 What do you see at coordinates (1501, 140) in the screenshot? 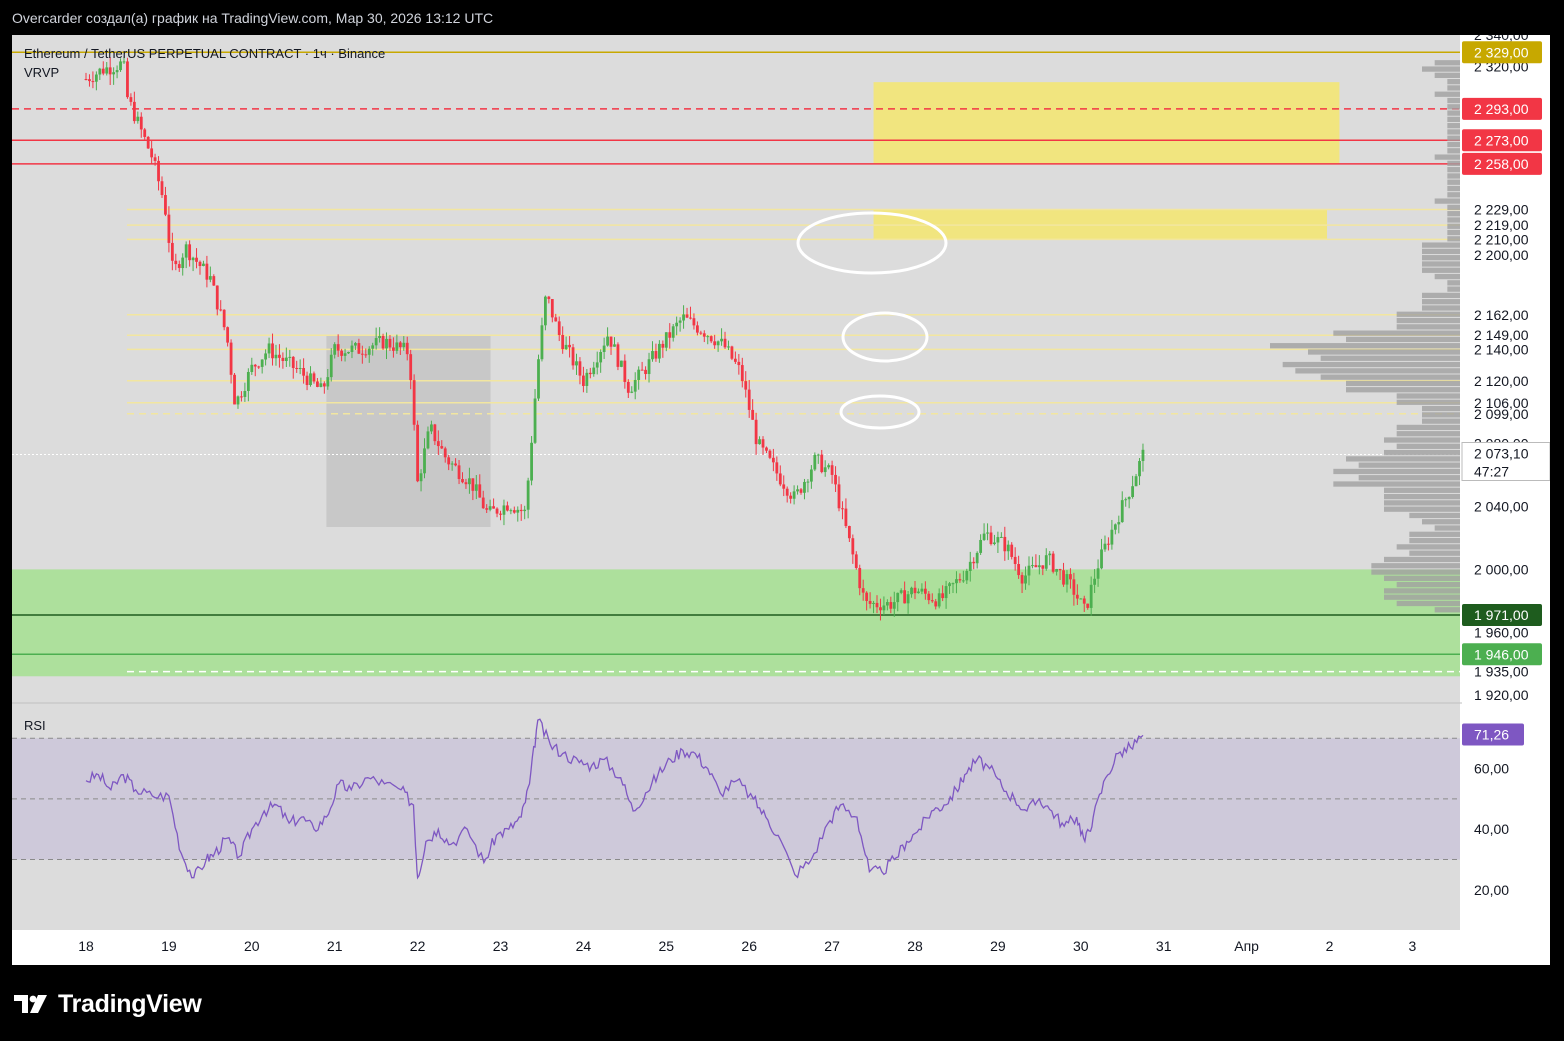
I see `price-badge-label: 2 273,00` at bounding box center [1501, 140].